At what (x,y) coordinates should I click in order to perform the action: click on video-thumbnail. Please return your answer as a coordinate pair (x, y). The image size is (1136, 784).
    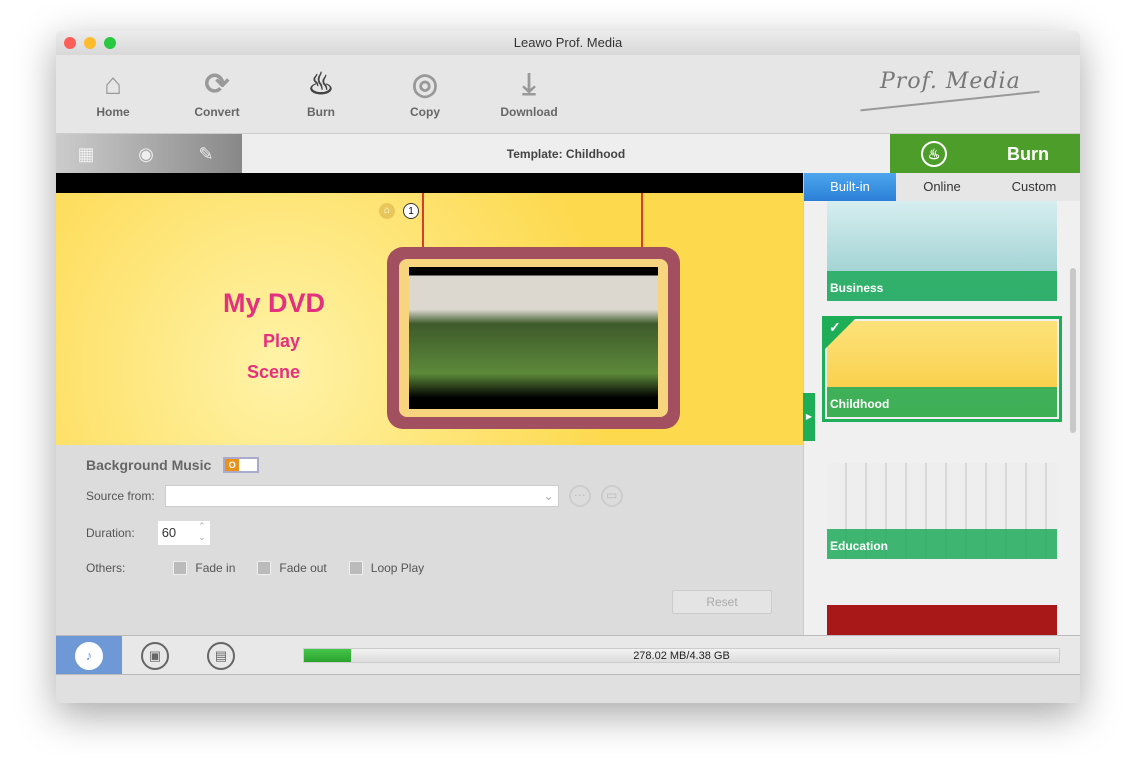
    Looking at the image, I should click on (533, 338).